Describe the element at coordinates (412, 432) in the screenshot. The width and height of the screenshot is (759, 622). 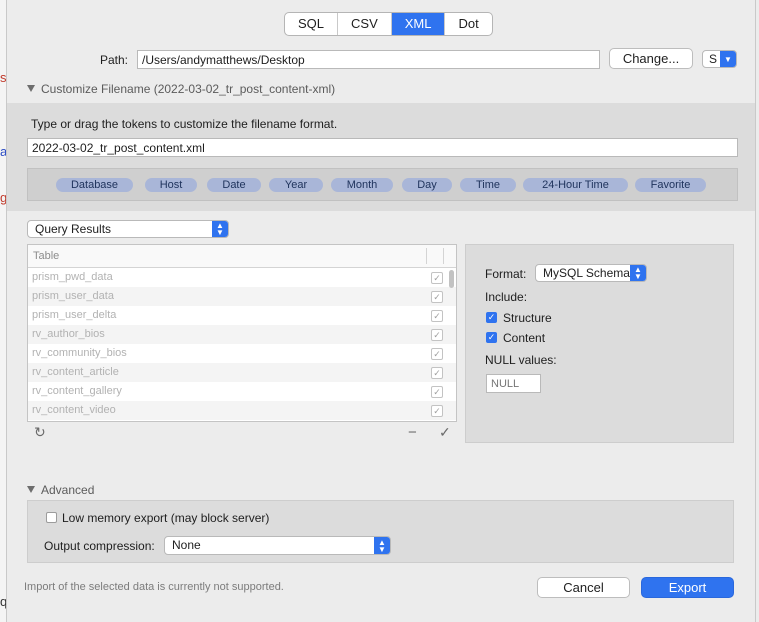
I see `minus-icon: −` at that location.